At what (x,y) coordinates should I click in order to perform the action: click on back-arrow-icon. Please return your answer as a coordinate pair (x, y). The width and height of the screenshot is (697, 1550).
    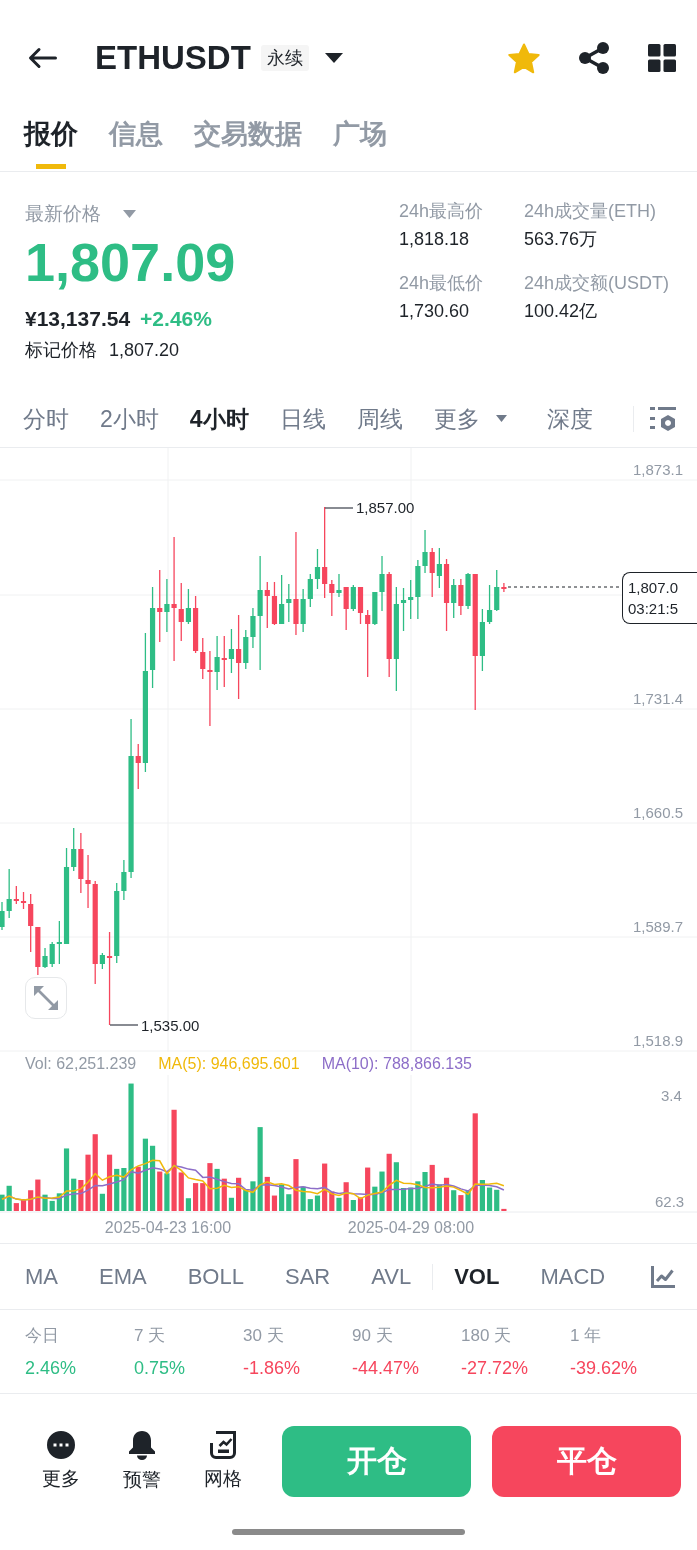
    Looking at the image, I should click on (42, 58).